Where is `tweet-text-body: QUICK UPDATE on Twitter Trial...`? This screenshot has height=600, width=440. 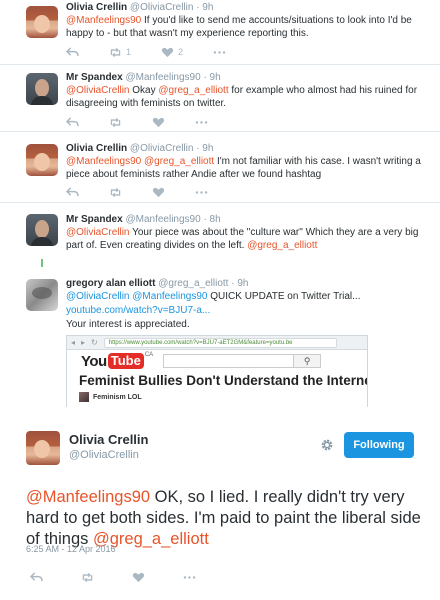 tweet-text-body: QUICK UPDATE on Twitter Trial... is located at coordinates (284, 296).